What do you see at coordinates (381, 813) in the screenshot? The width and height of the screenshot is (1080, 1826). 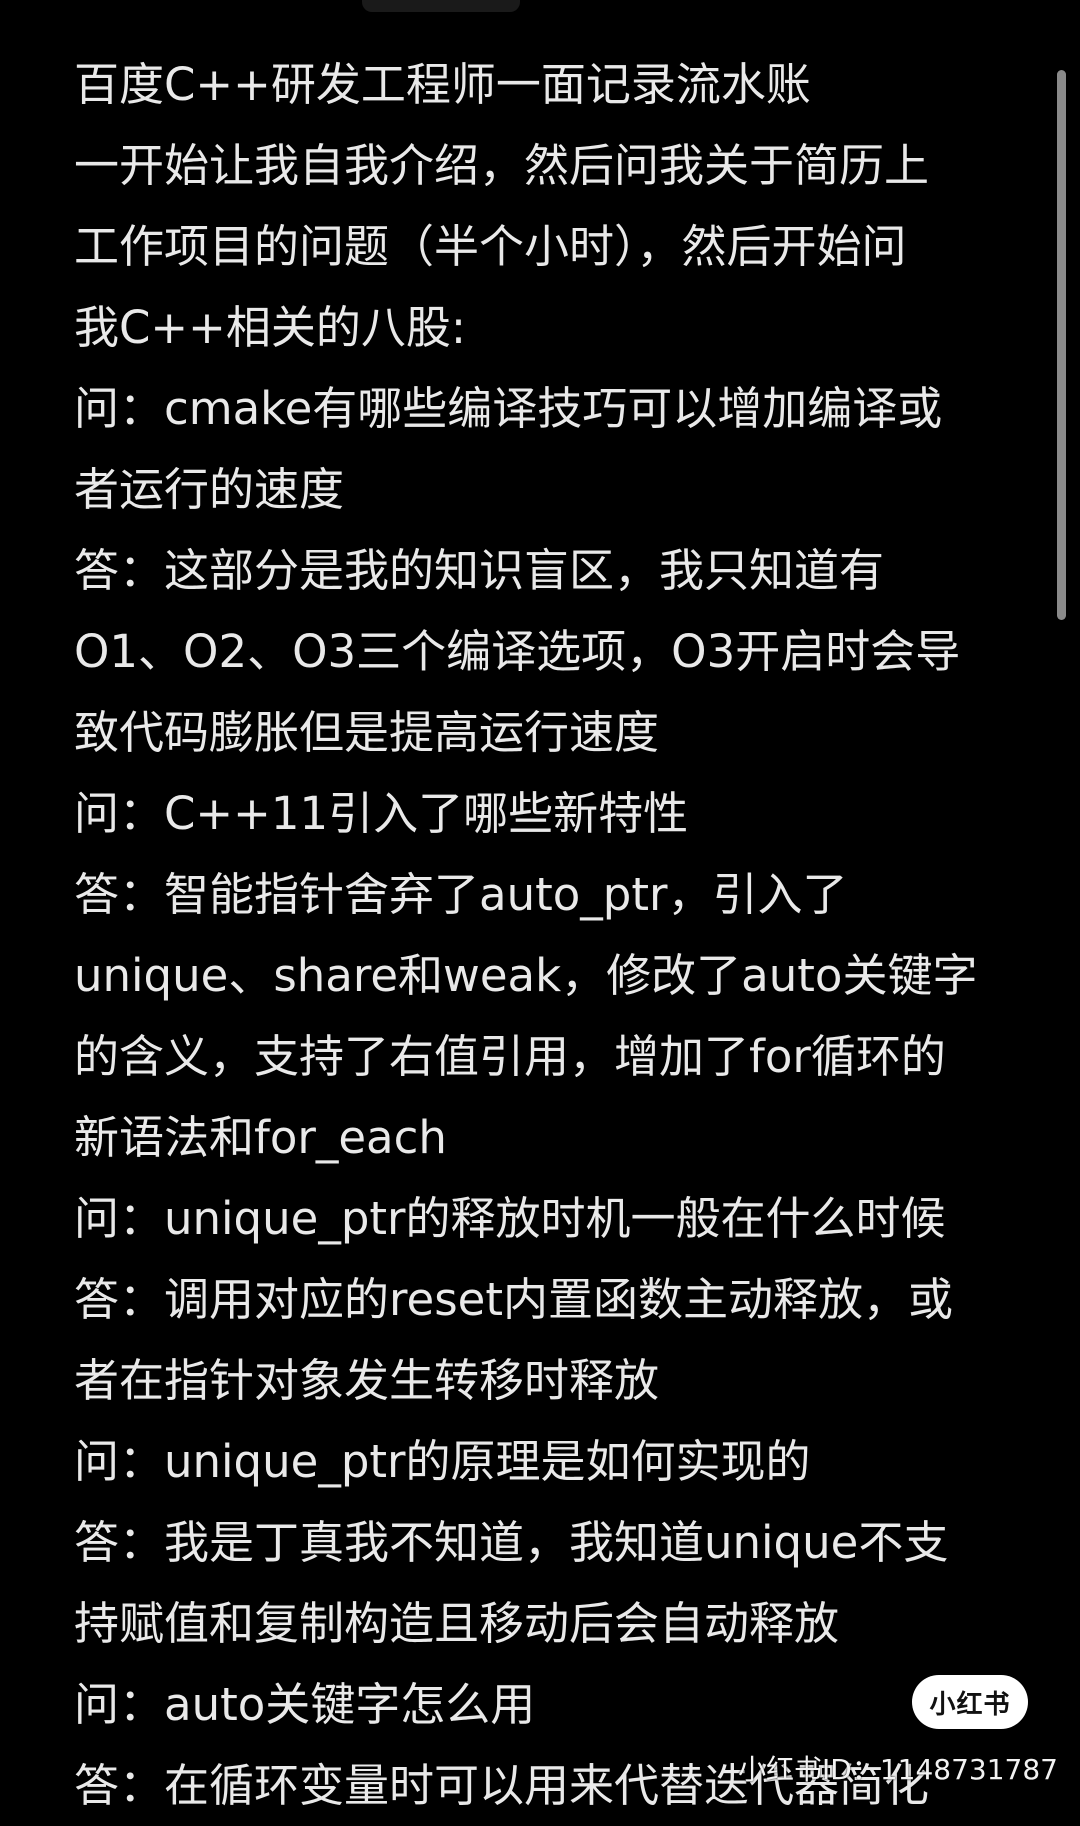 I see `question-line: 问：C++11引入了哪些新特性` at bounding box center [381, 813].